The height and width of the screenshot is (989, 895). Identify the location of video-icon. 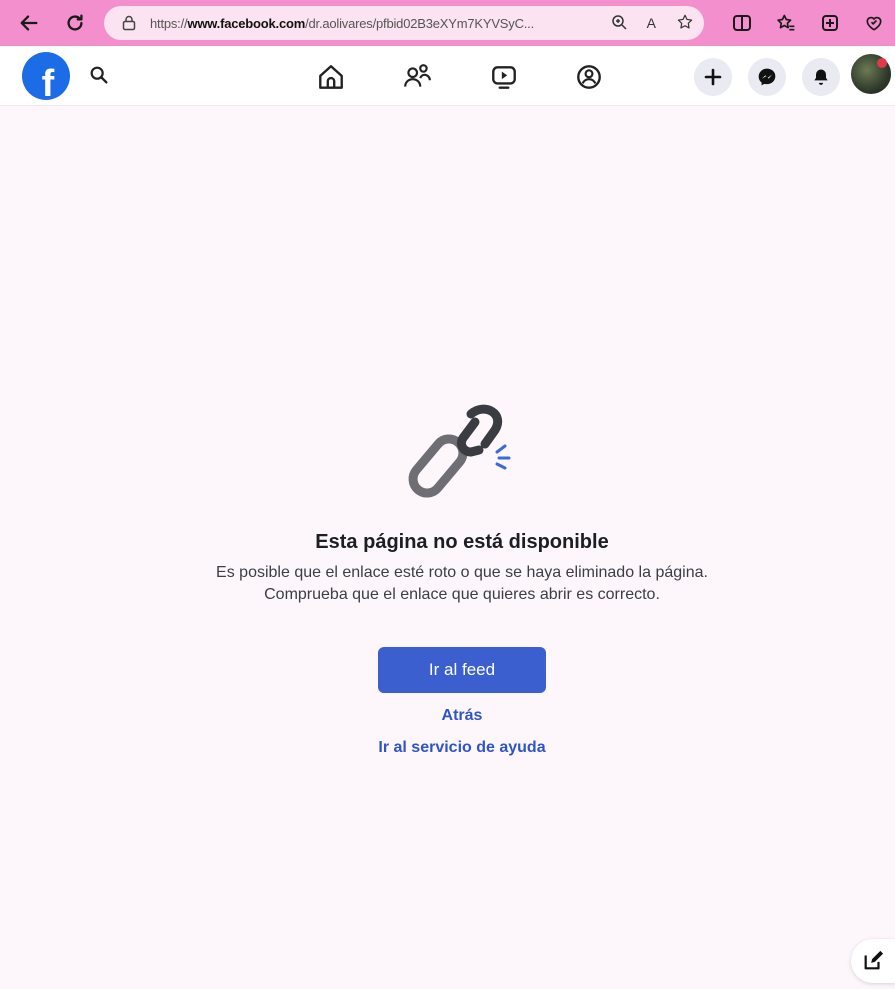
(504, 77).